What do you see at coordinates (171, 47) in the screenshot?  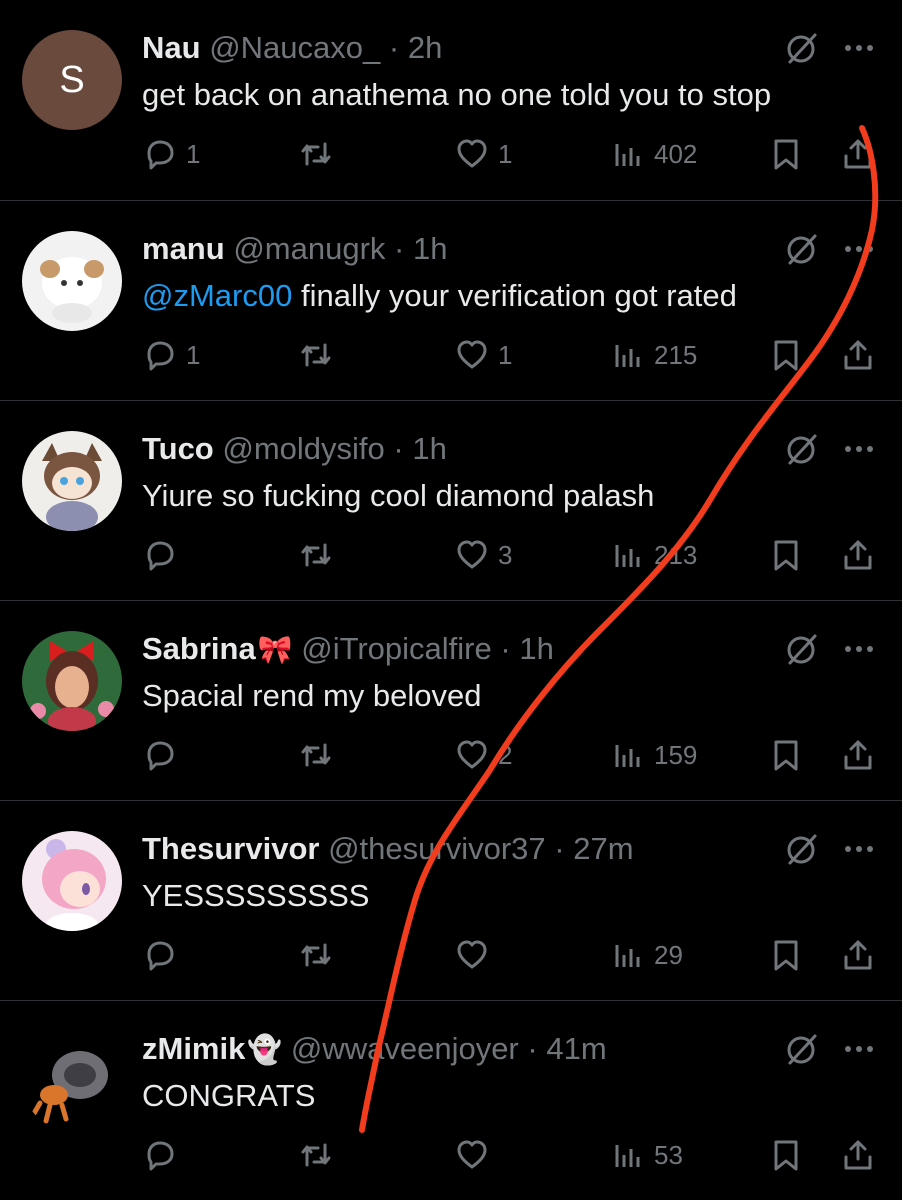 I see `display-name: Nau` at bounding box center [171, 47].